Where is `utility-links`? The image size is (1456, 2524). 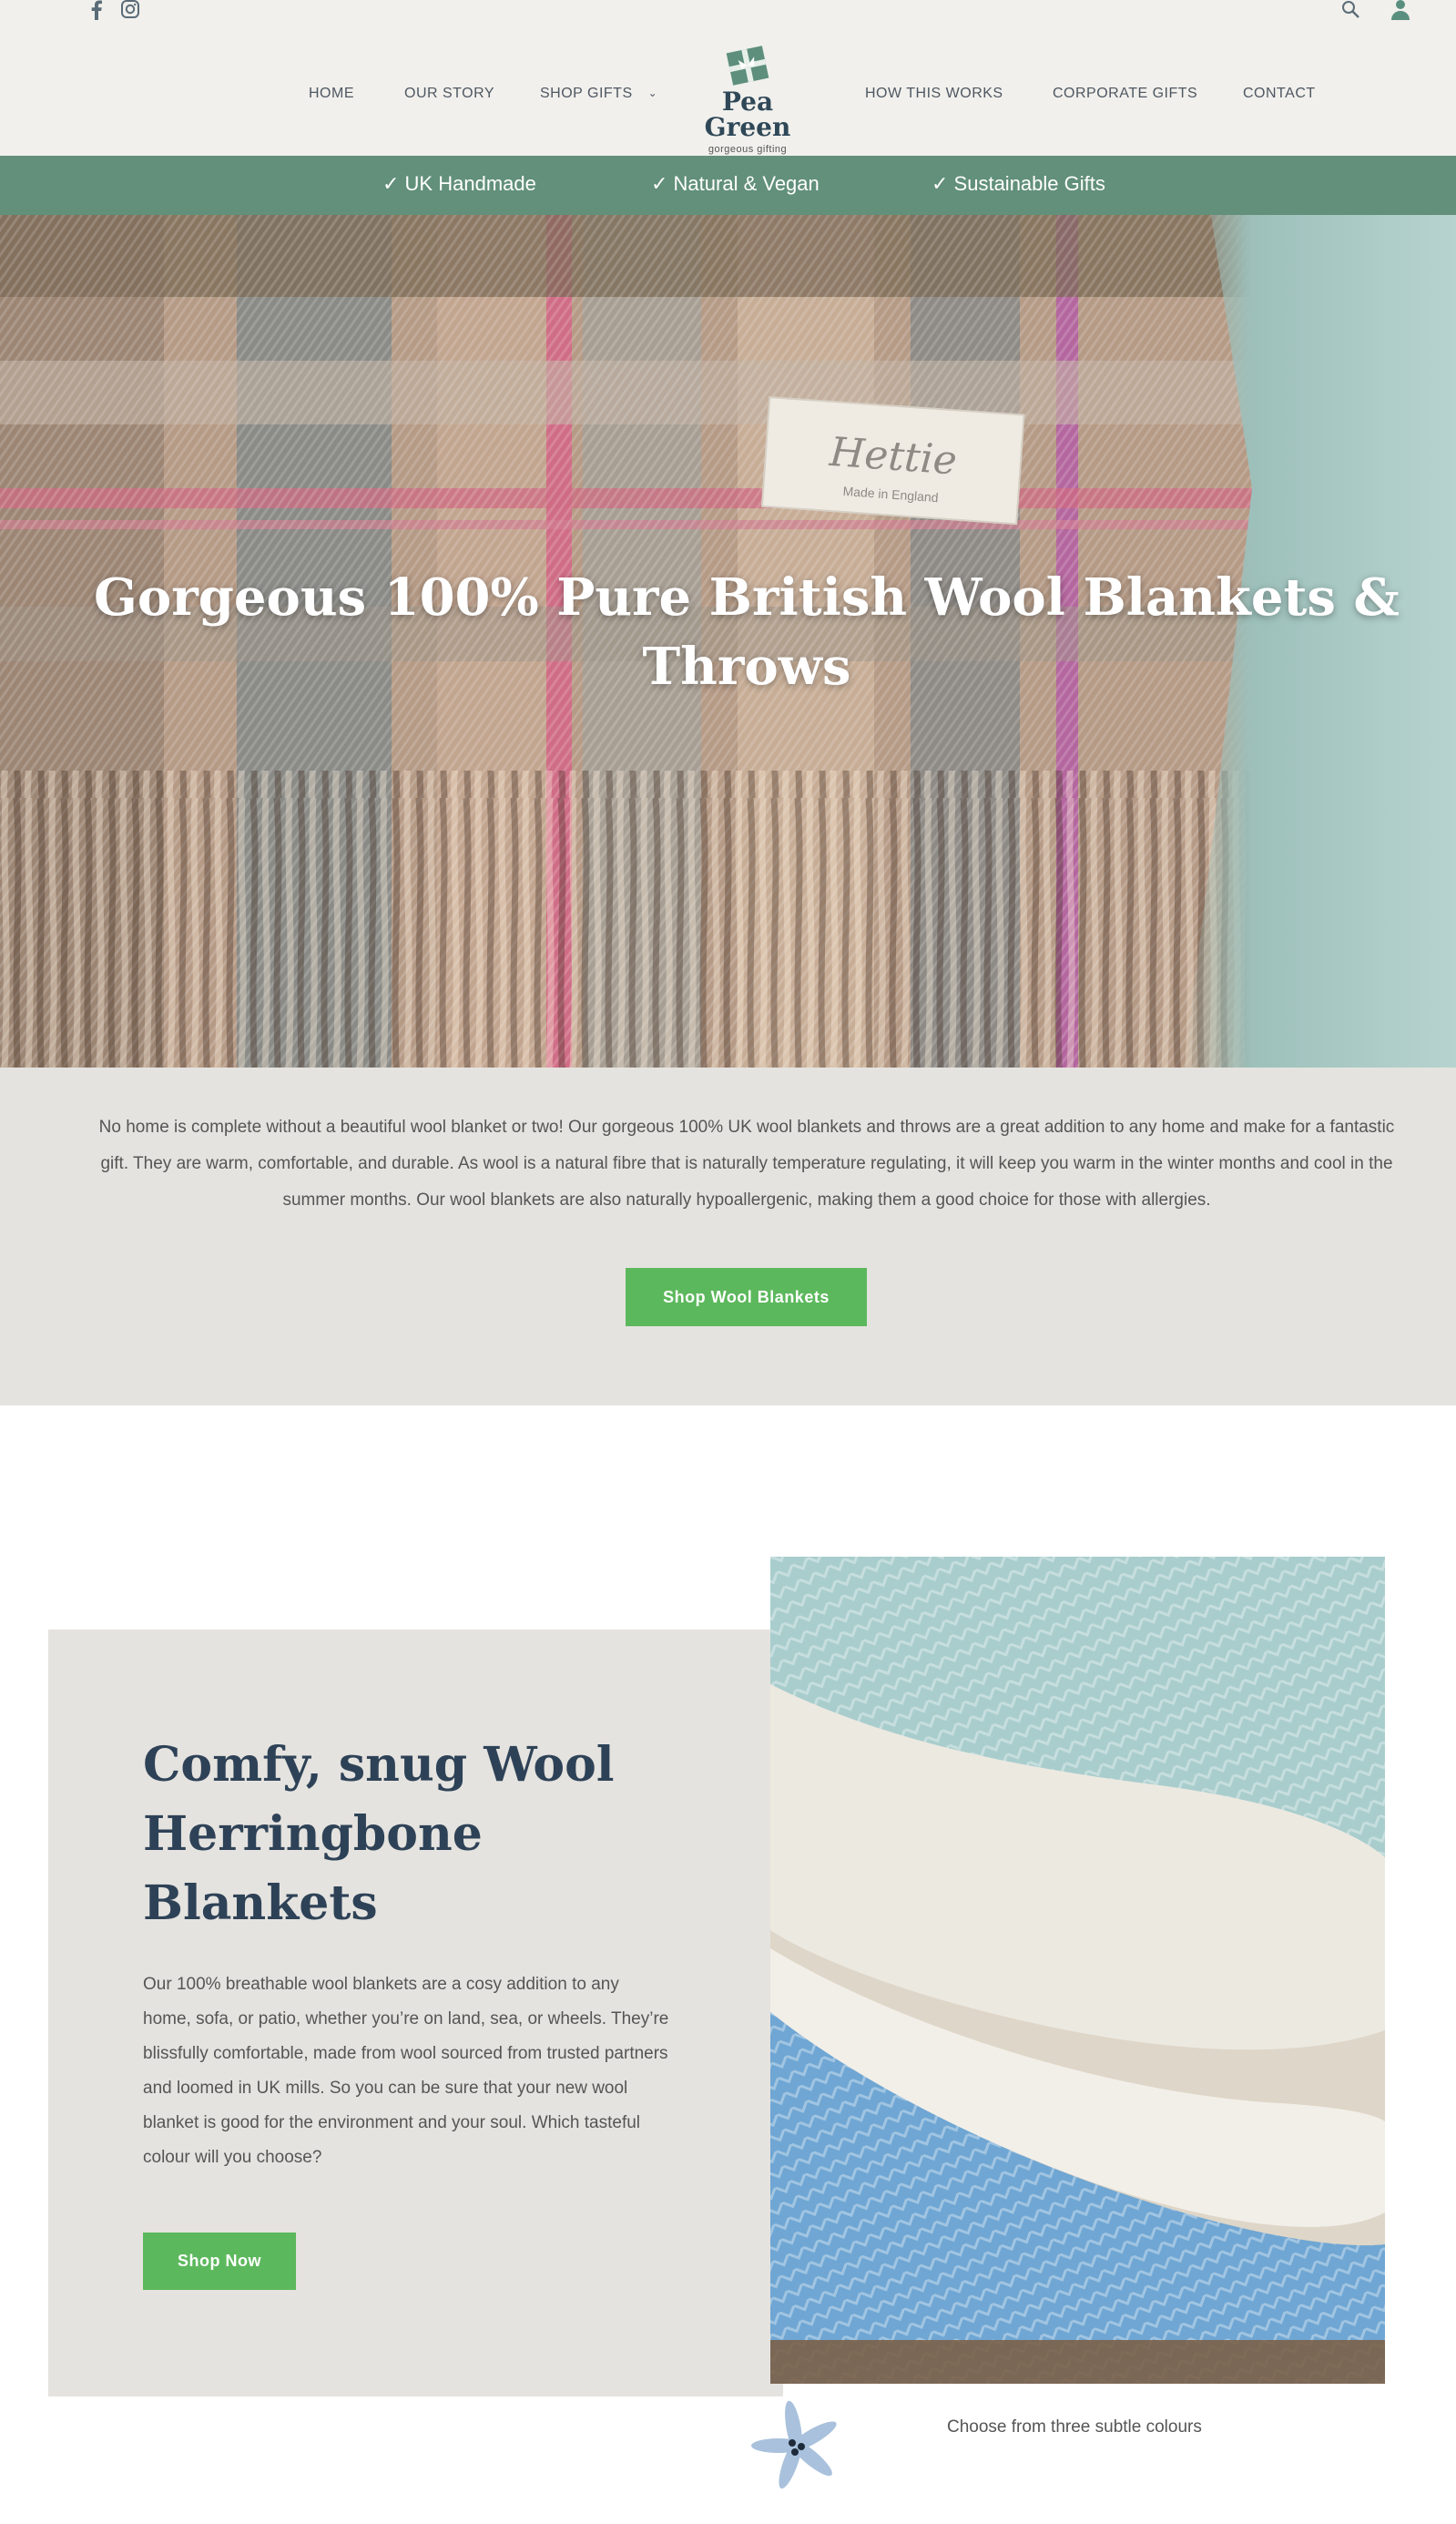
utility-links is located at coordinates (1376, 12).